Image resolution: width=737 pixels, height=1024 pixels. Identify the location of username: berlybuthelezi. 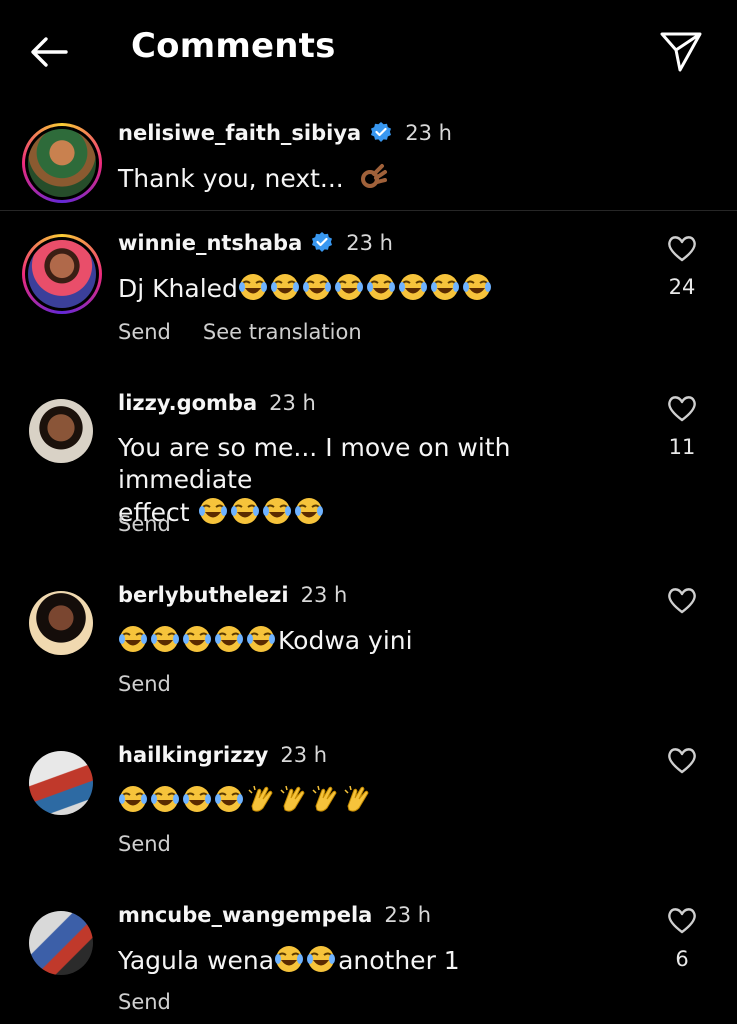
(203, 595).